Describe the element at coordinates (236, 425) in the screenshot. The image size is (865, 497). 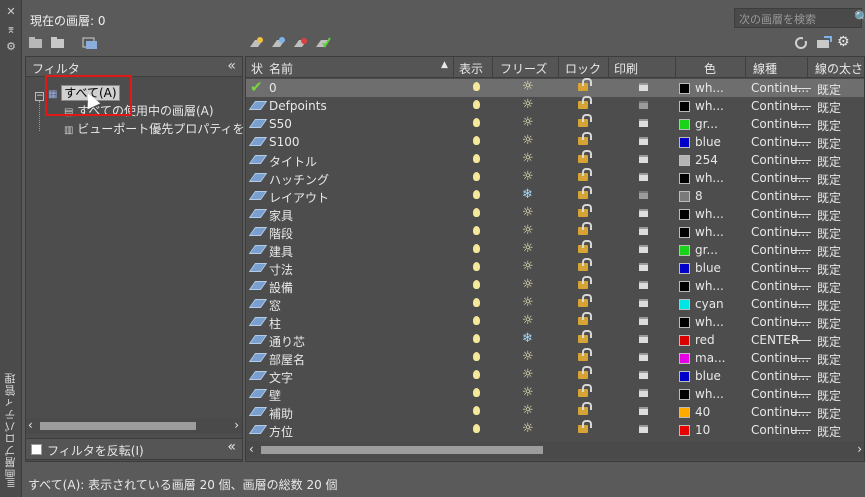
I see `scroll-right-icon: ›` at that location.